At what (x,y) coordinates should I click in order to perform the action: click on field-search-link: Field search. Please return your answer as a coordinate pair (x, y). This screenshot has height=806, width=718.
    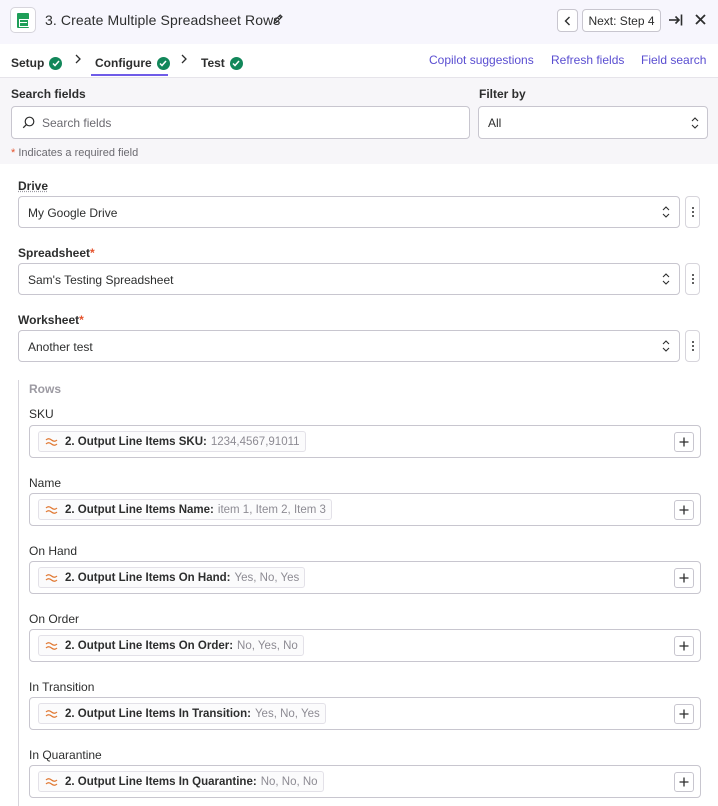
    Looking at the image, I should click on (673, 60).